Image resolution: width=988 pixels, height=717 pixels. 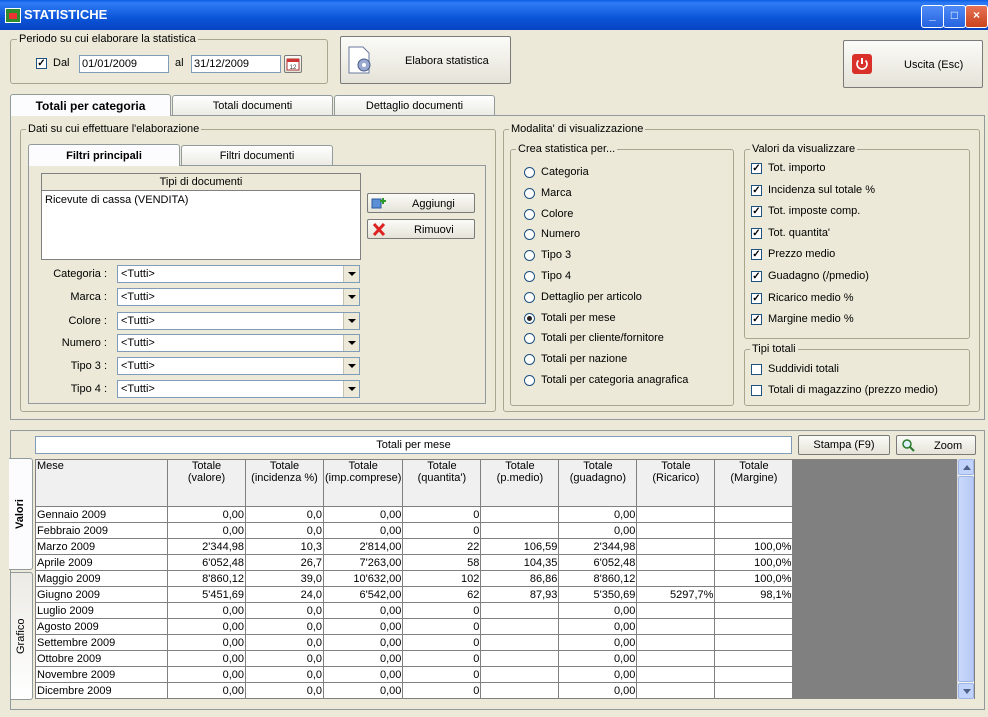 What do you see at coordinates (414, 658) in the screenshot?
I see `table-row: Ottobre 2009 0,00 0,0 0,00 0 0,00` at bounding box center [414, 658].